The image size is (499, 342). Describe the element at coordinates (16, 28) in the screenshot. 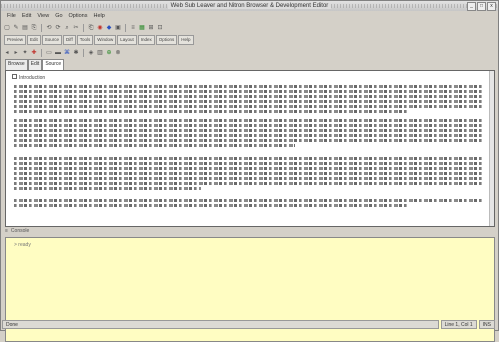

I see `main-toolbar-button-1-icon: ✎` at that location.